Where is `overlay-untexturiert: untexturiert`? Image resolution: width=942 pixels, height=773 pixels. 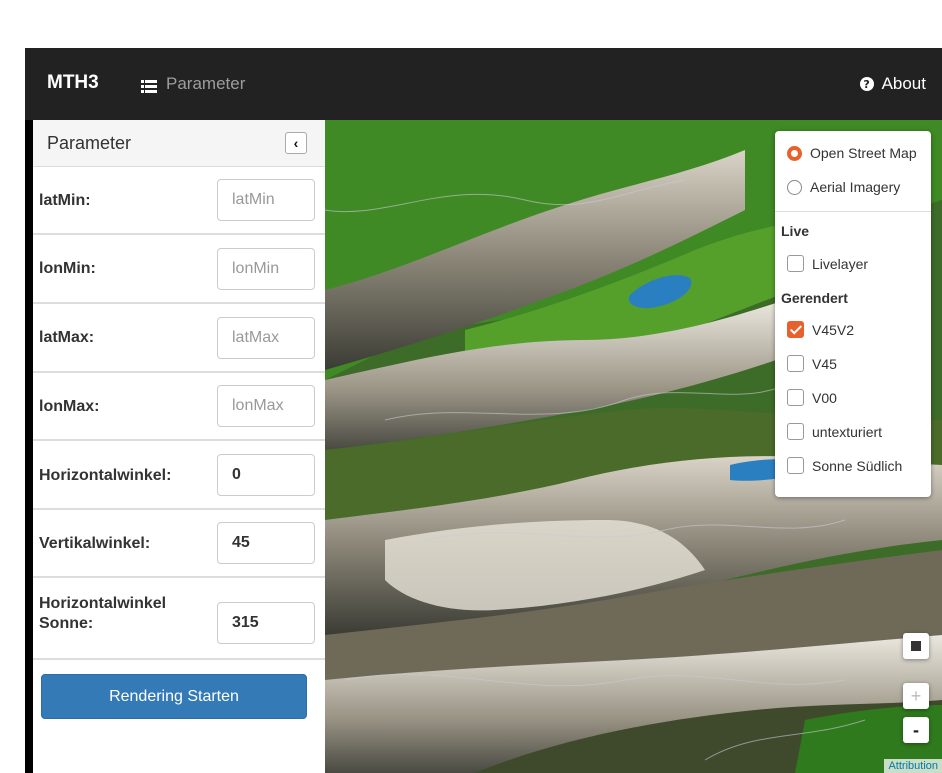 overlay-untexturiert: untexturiert is located at coordinates (834, 431).